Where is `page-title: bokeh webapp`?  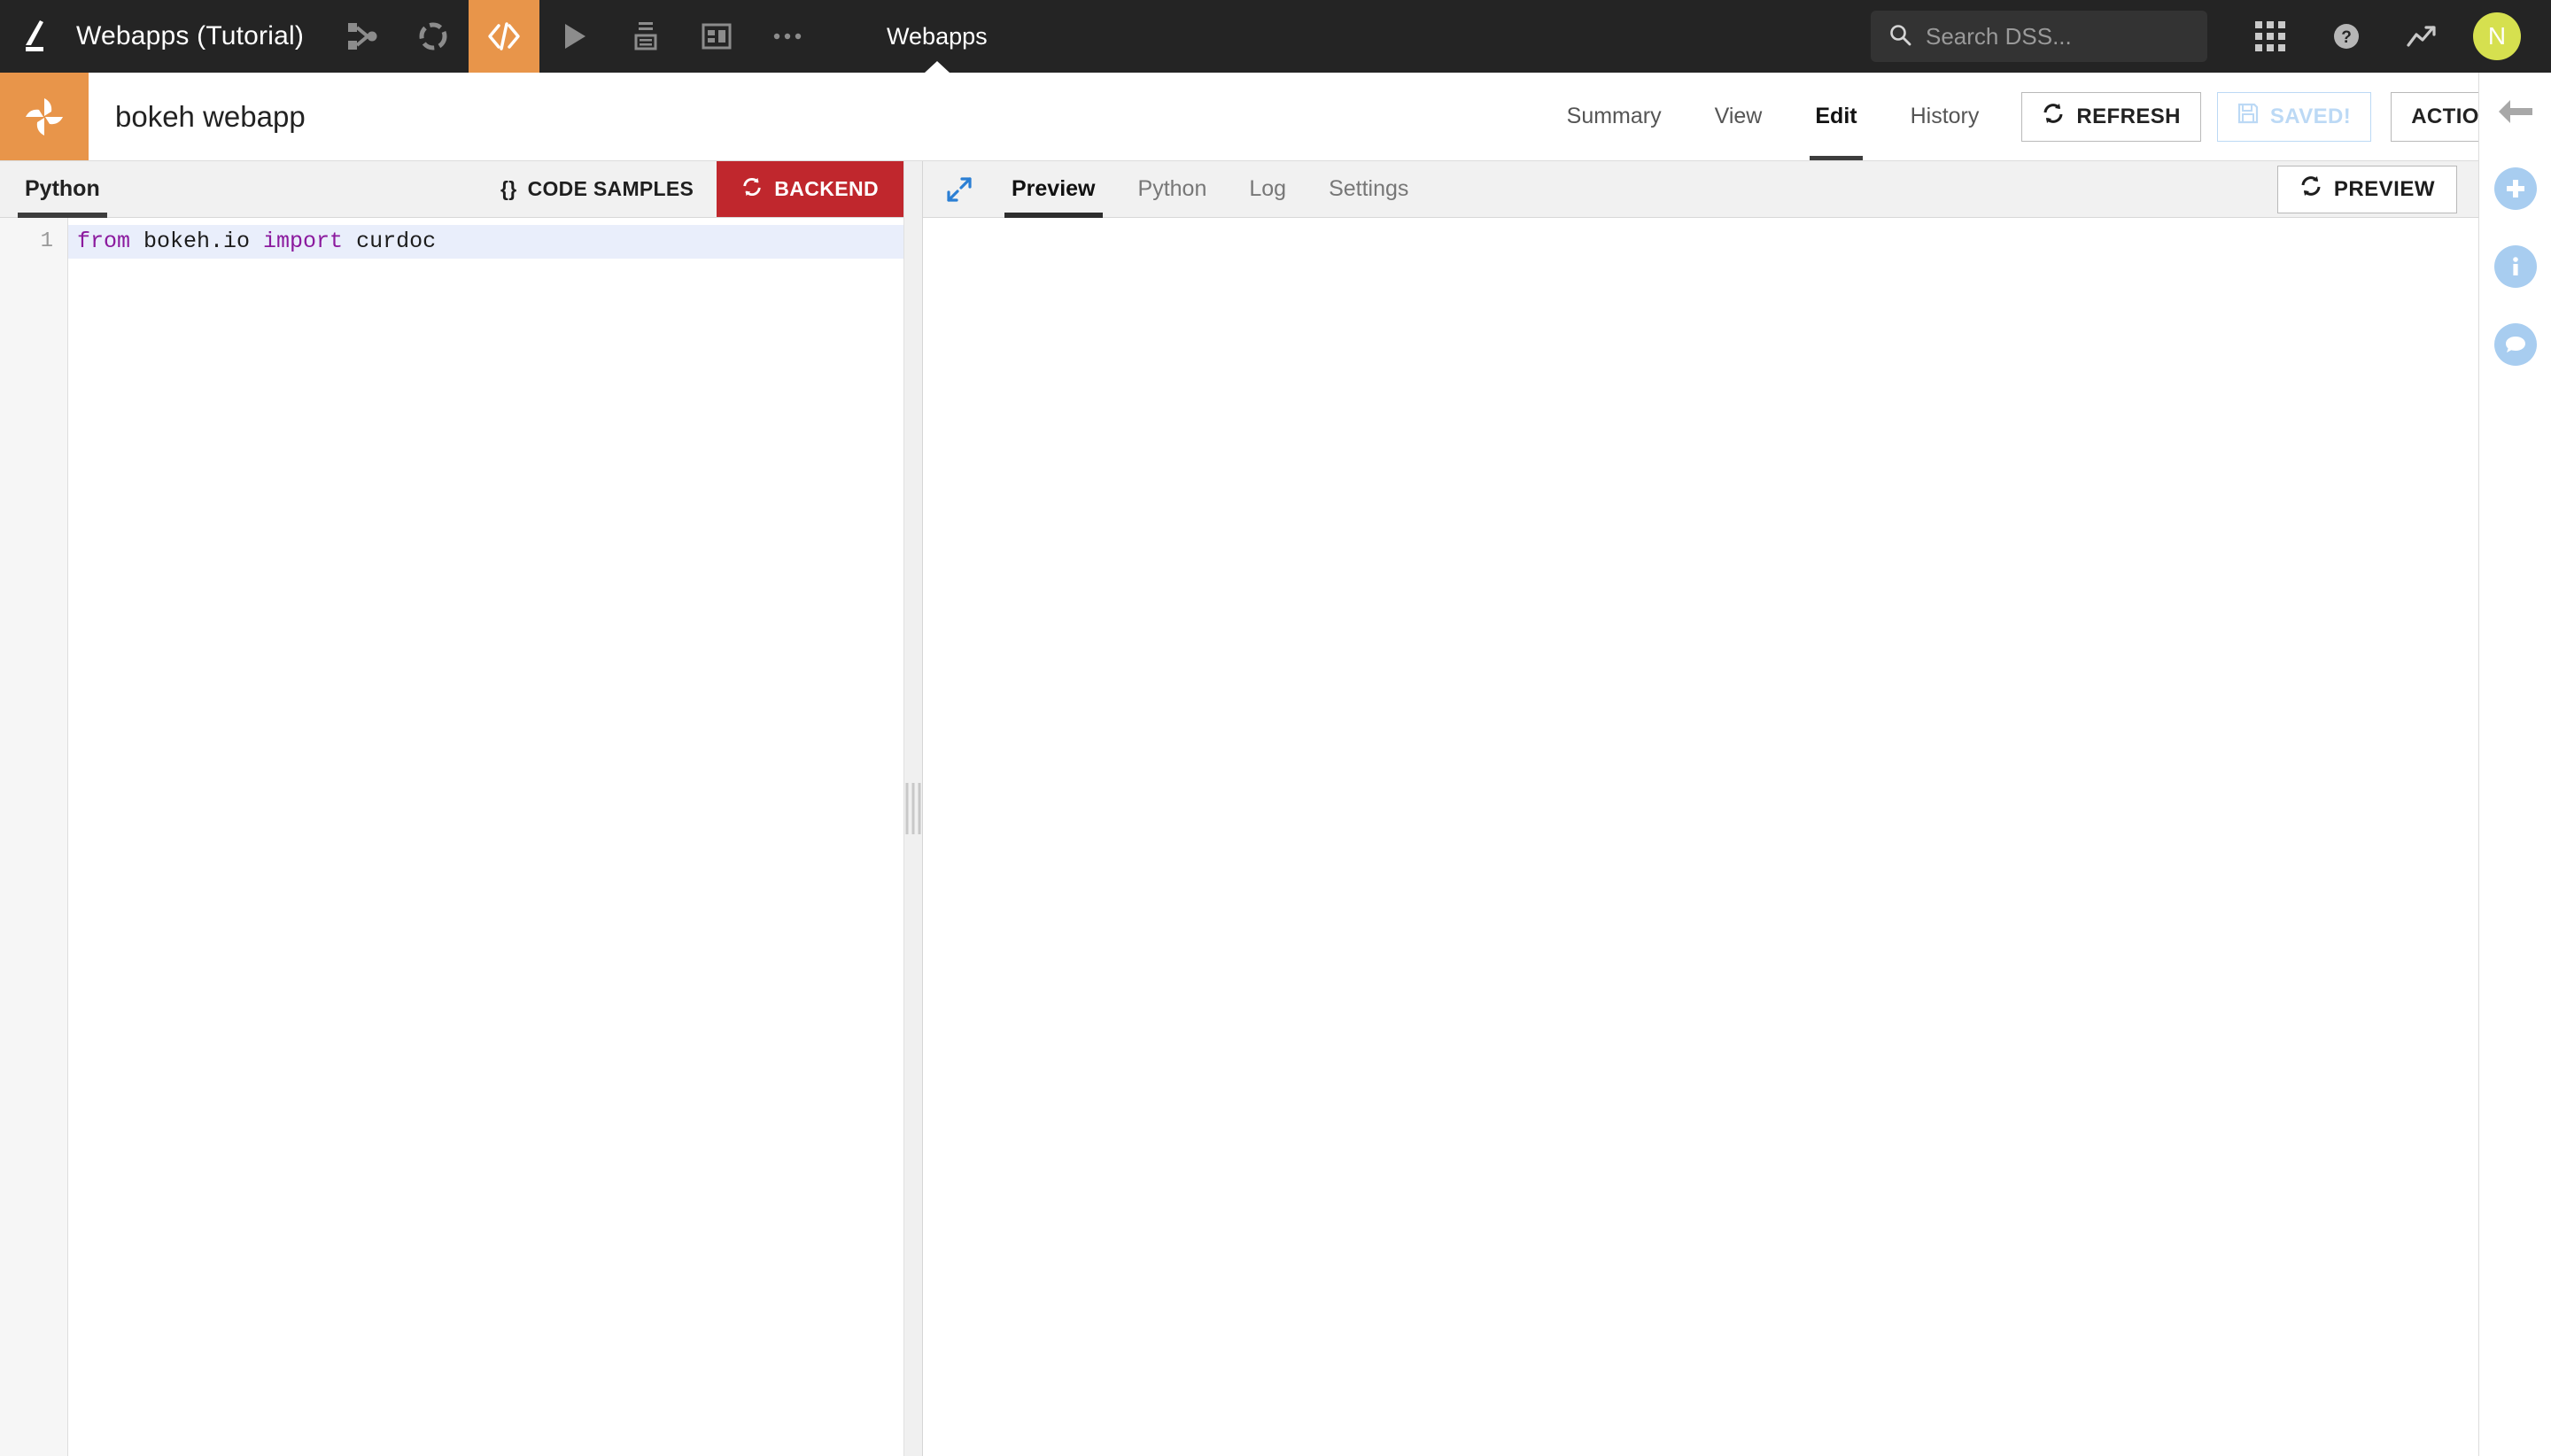
page-title: bokeh webapp is located at coordinates (210, 116).